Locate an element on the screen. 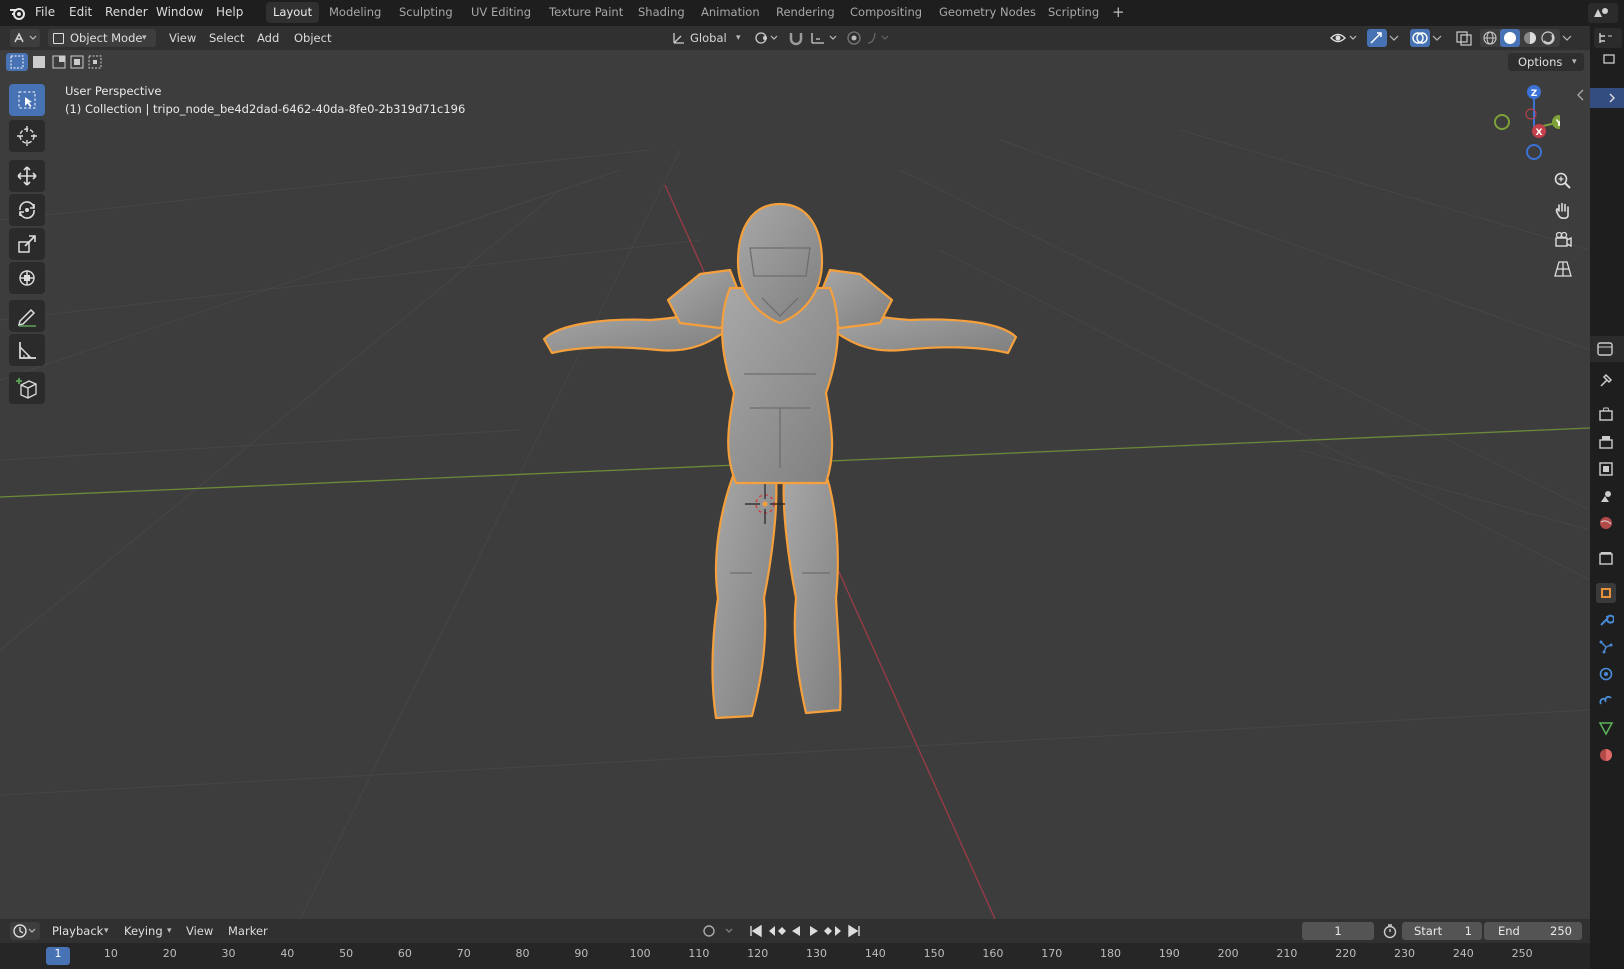 The image size is (1624, 969). object-data-icon is located at coordinates (1606, 728).